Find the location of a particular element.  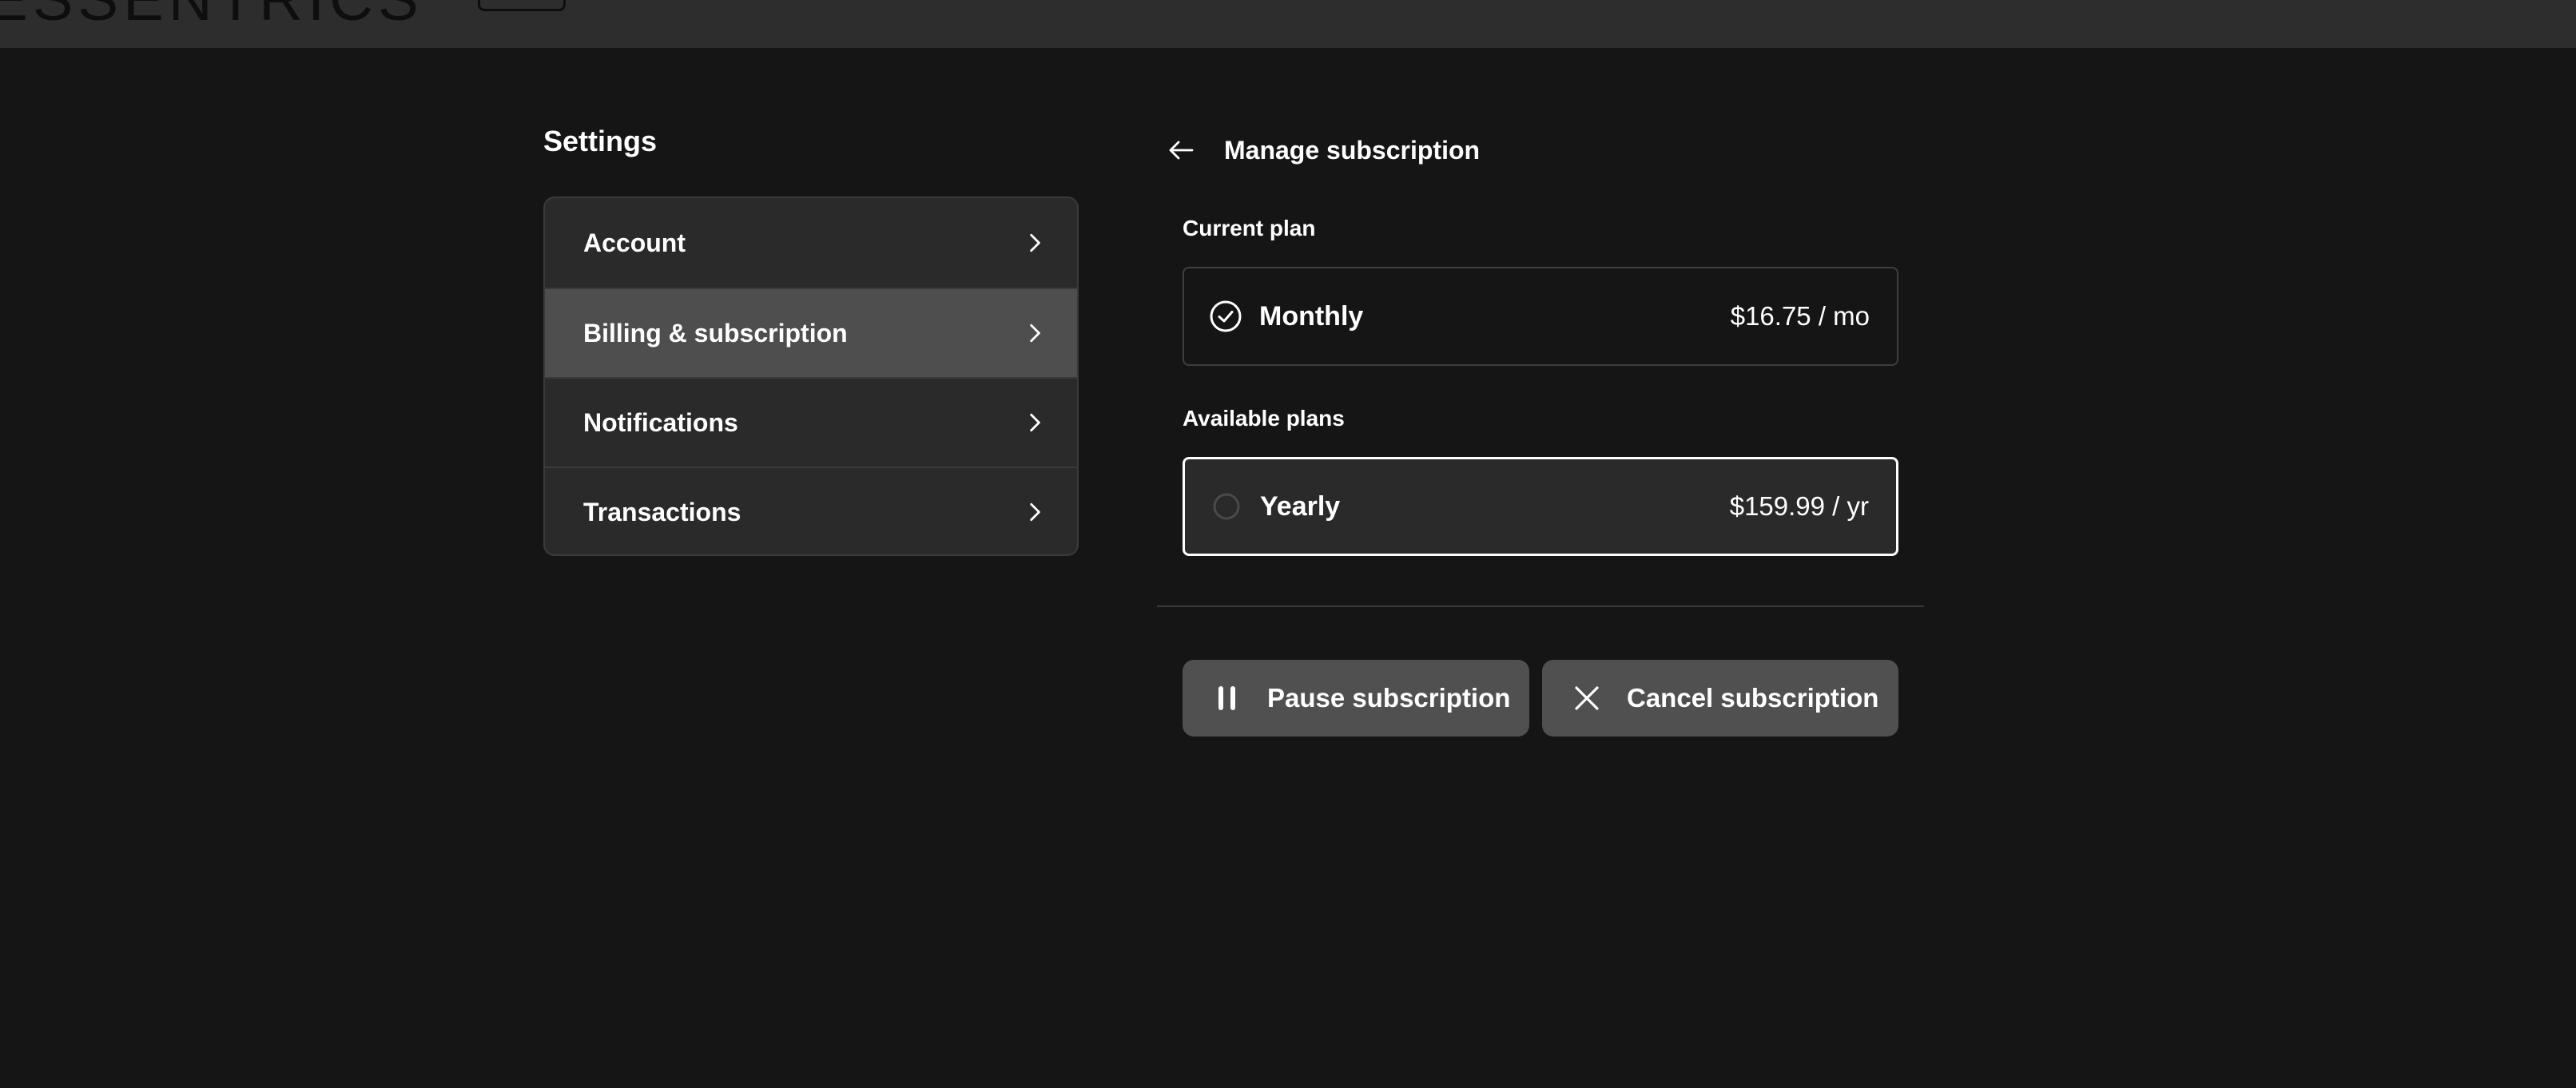

back-button is located at coordinates (1181, 150).